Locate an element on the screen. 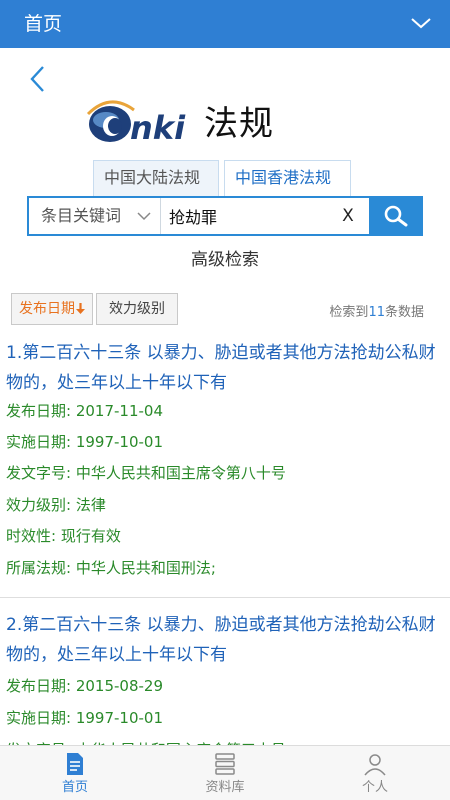 Image resolution: width=450 pixels, height=800 pixels. result-count-prefix: 检索到 is located at coordinates (349, 312).